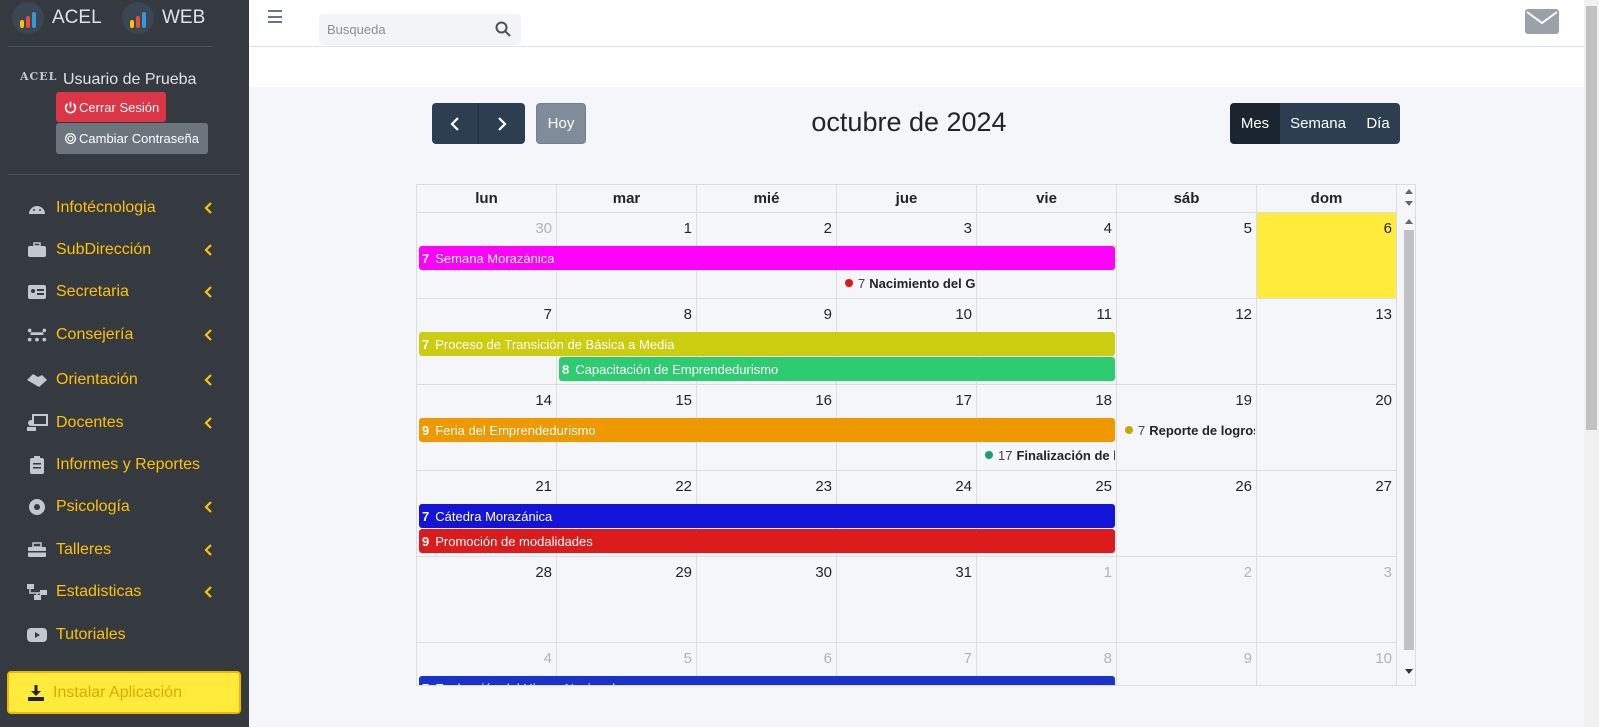 This screenshot has height=727, width=1599. Describe the element at coordinates (683, 486) in the screenshot. I see `day-number: 22` at that location.